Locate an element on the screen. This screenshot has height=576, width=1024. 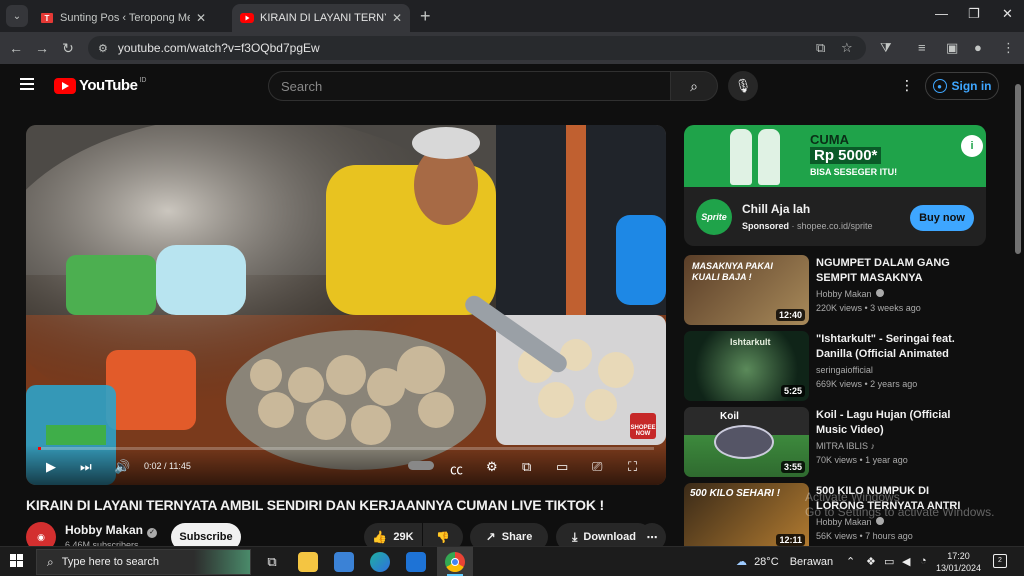
back-icon: ← is located at coordinates (16, 48).